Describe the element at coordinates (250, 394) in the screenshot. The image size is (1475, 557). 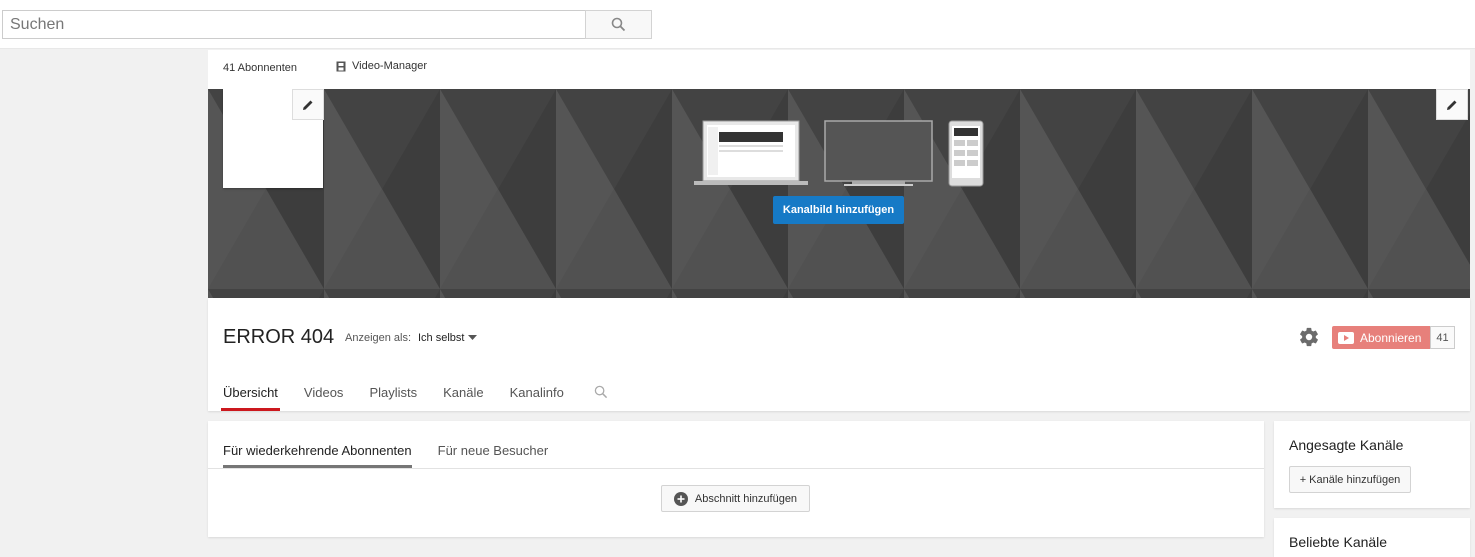
I see `tab-overview: Übersicht` at that location.